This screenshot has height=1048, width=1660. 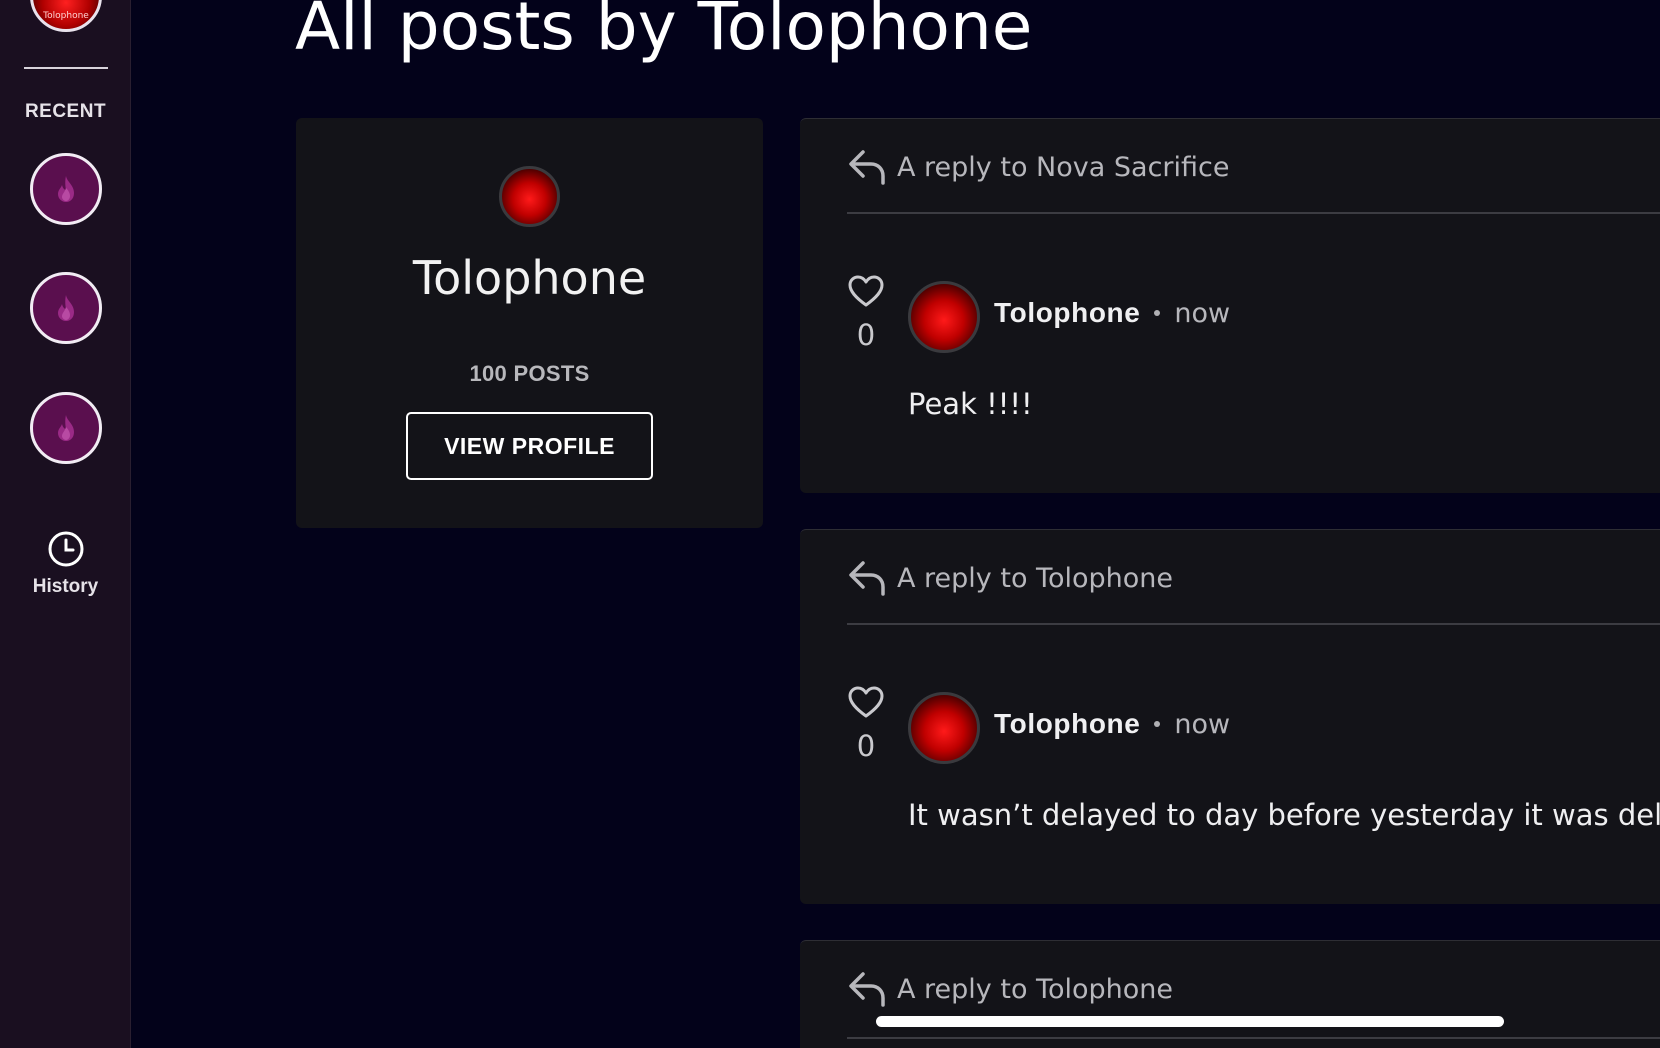 What do you see at coordinates (664, 32) in the screenshot?
I see `page-title: All posts by Tolophone` at bounding box center [664, 32].